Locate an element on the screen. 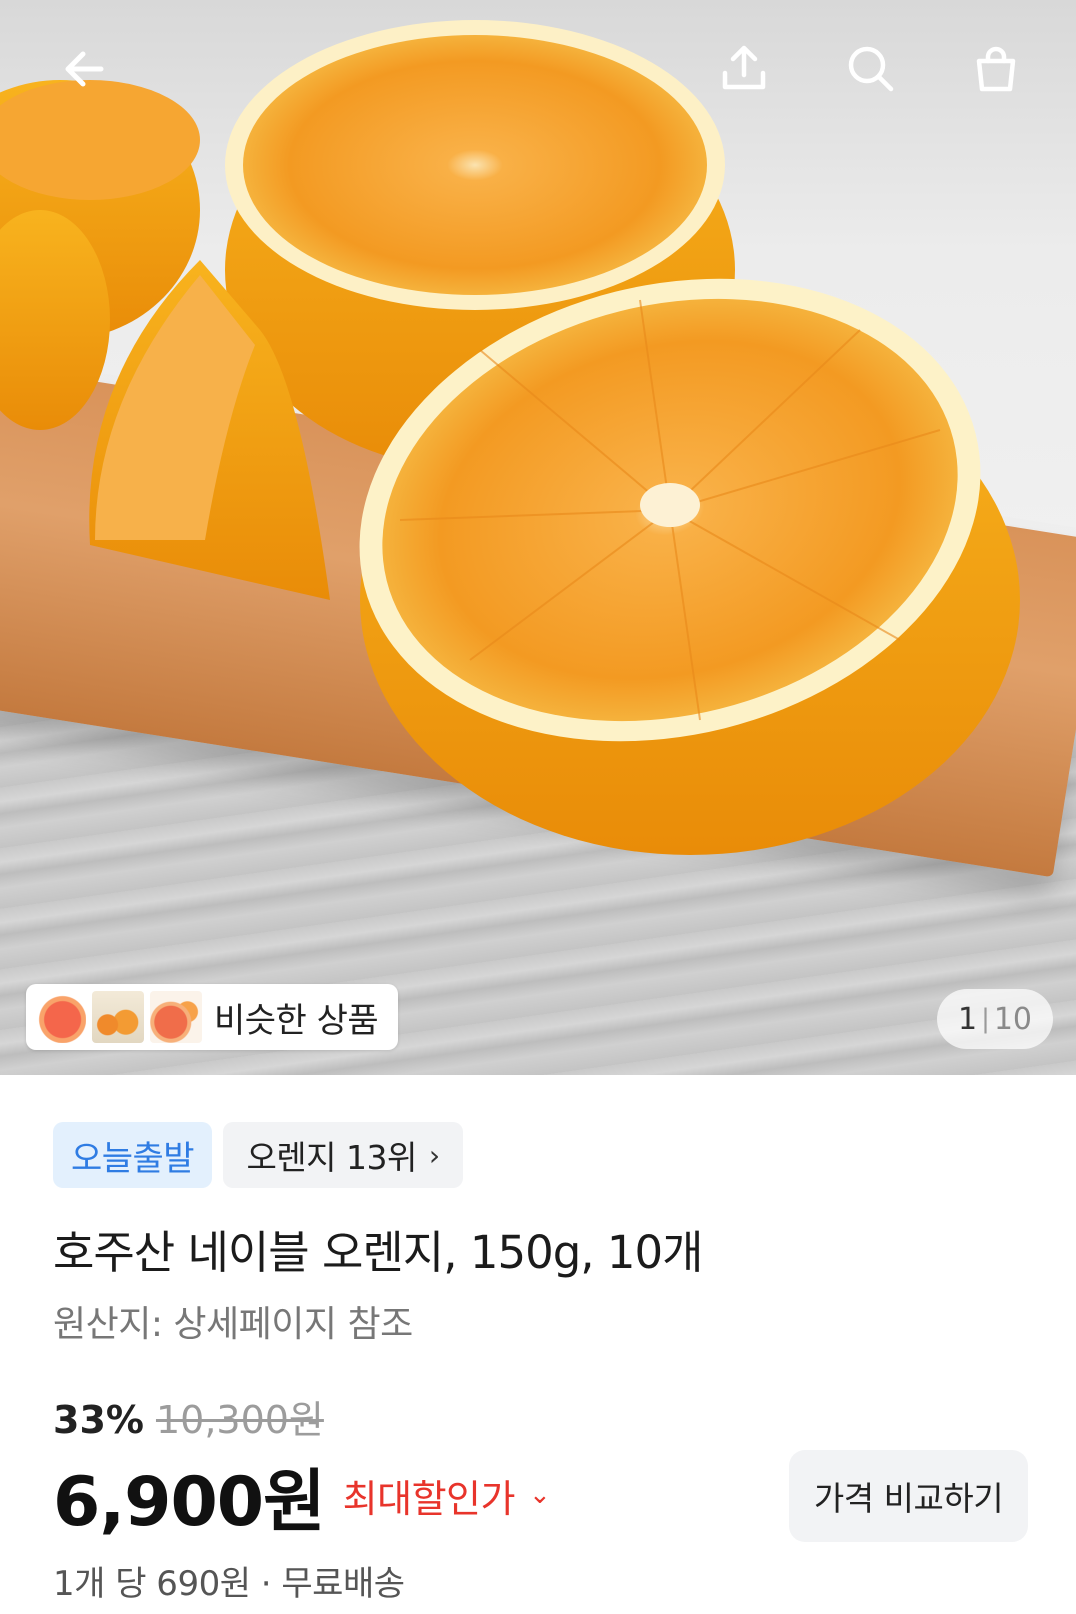  share-button is located at coordinates (744, 69).